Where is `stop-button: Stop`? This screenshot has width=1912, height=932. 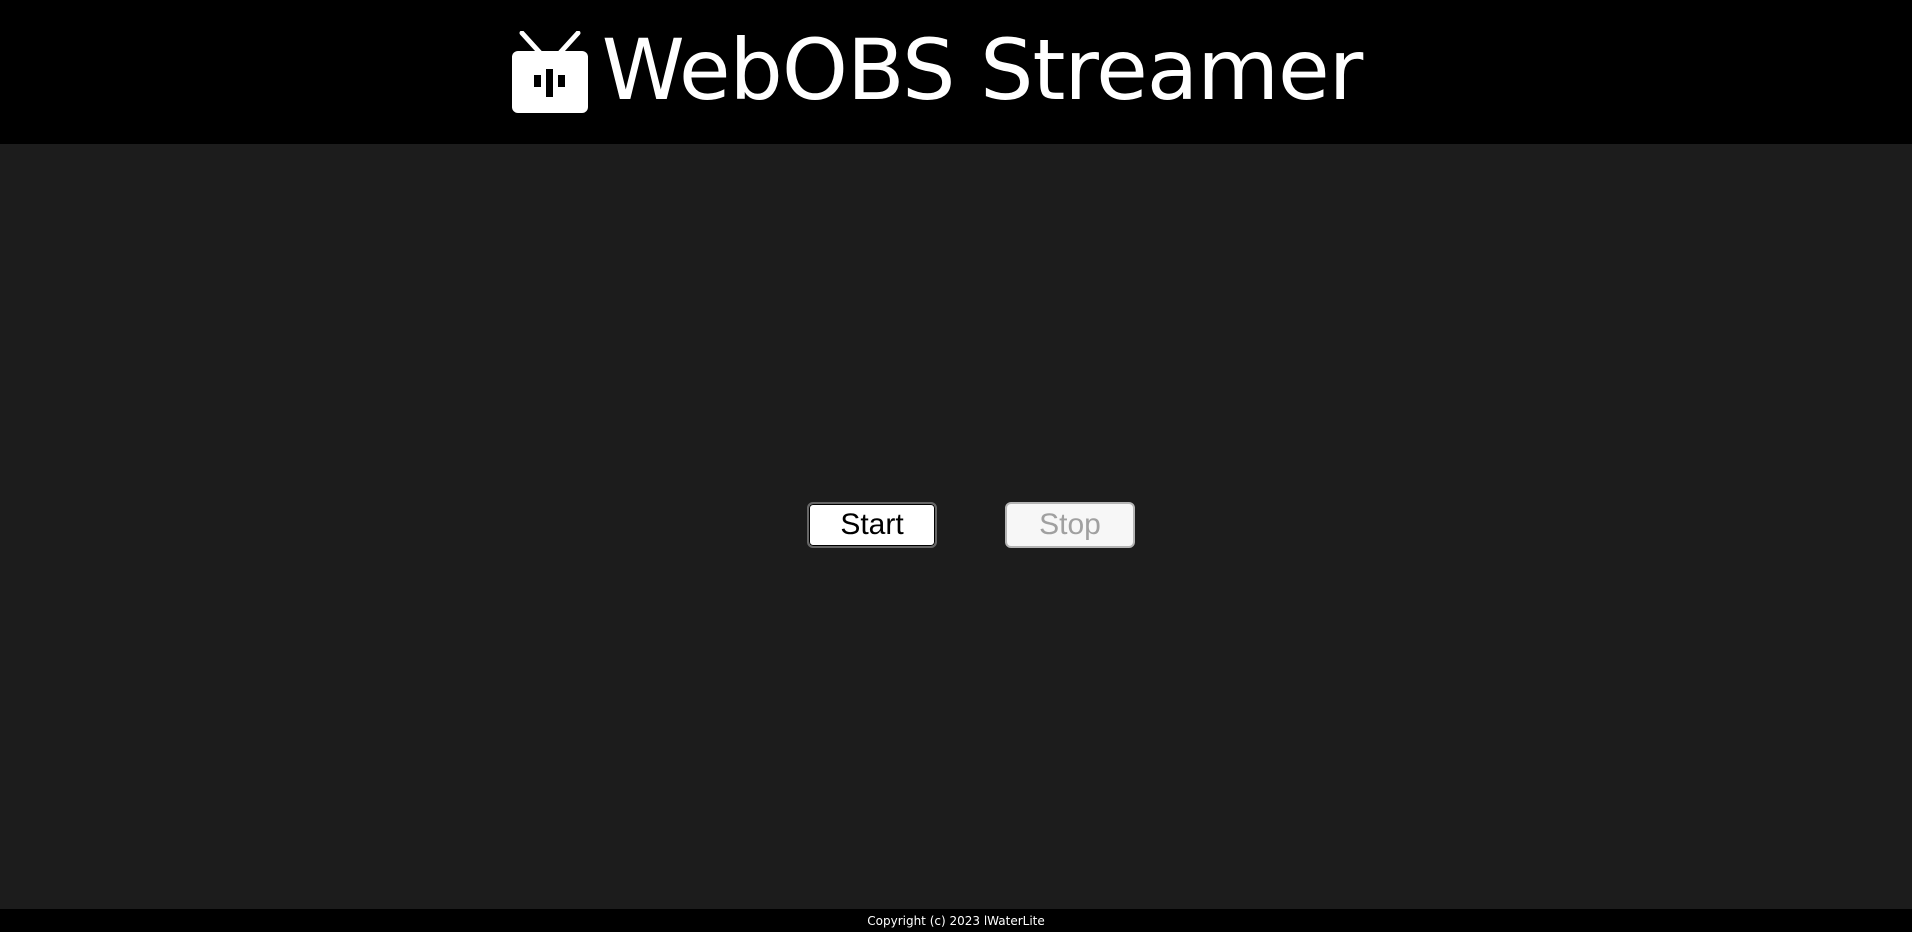 stop-button: Stop is located at coordinates (1070, 525).